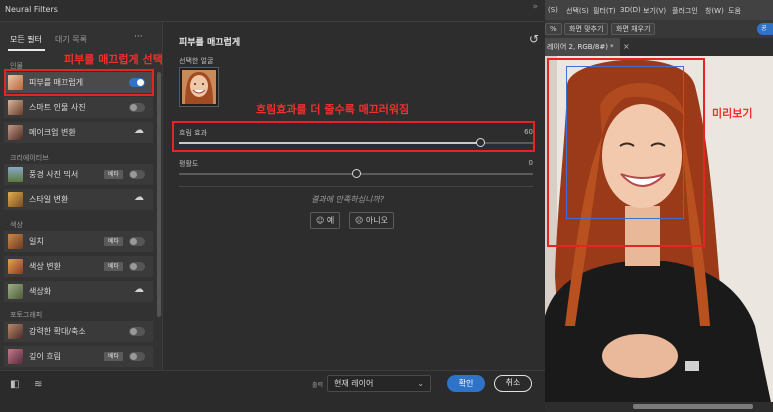  Describe the element at coordinates (71, 39) in the screenshot. I see `tab-waitlist: 대기 목록` at that location.